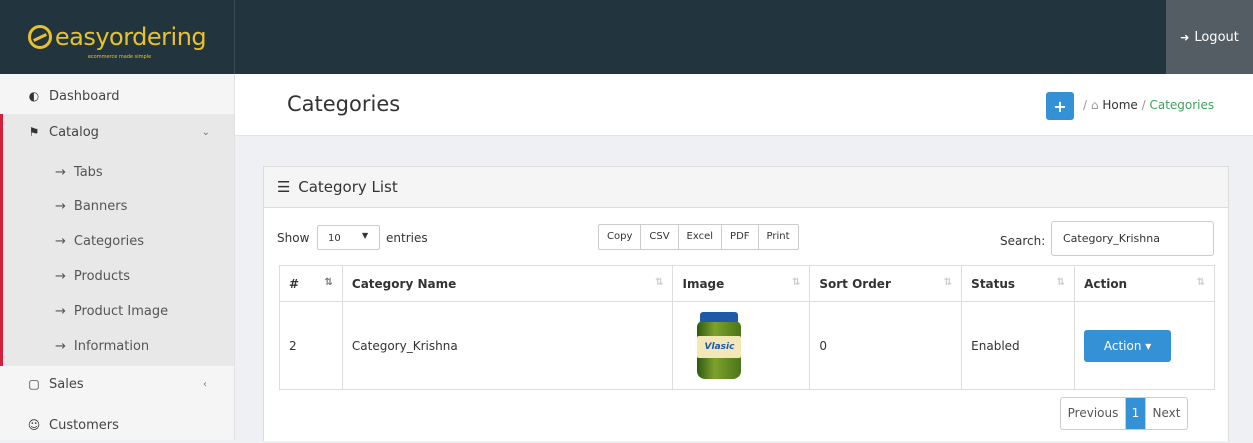 The width and height of the screenshot is (1253, 443). I want to click on pagination-previous: Previous, so click(1093, 413).